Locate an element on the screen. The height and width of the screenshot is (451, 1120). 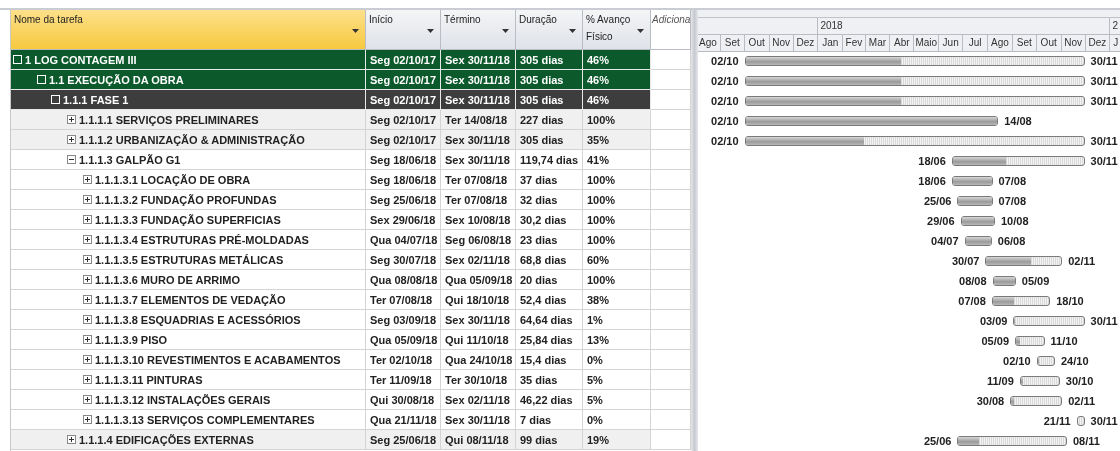
task-name: 1.1.1.3.7 ELEMENTOS DE VEDAÇÃO is located at coordinates (190, 299).